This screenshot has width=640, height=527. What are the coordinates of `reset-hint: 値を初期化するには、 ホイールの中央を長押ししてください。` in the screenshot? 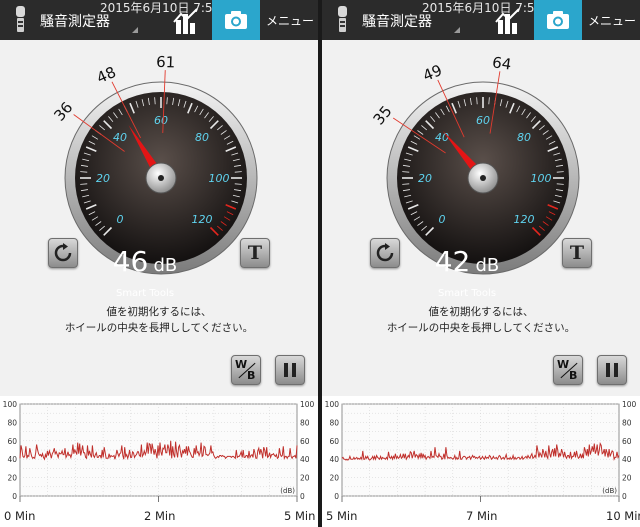 It's located at (481, 320).